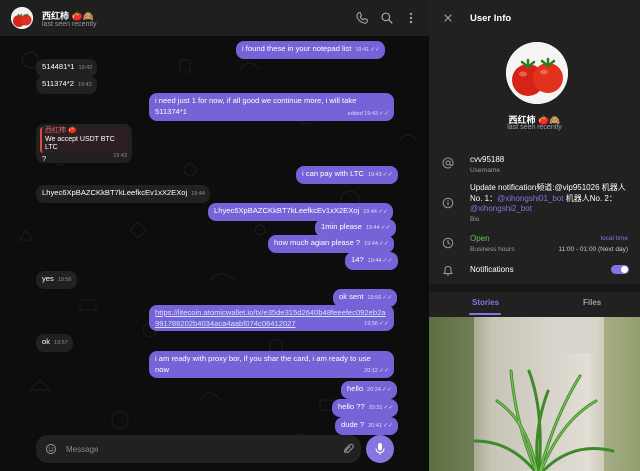 The image size is (640, 471). Describe the element at coordinates (355, 113) in the screenshot. I see `edited-label: edited` at that location.